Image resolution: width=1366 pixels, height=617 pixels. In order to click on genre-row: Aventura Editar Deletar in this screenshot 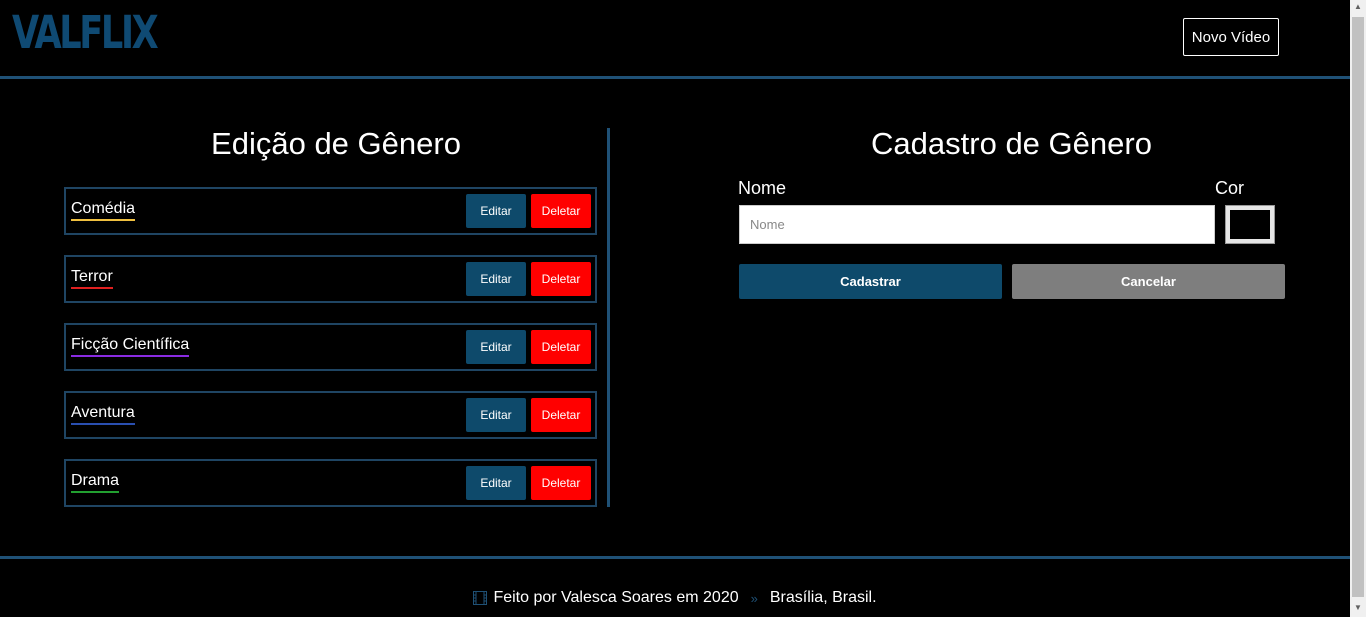, I will do `click(330, 415)`.